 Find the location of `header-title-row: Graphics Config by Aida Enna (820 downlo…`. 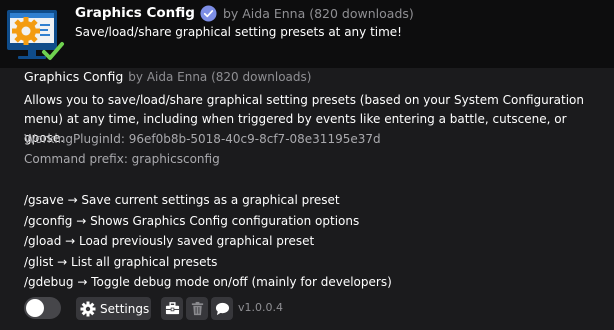

header-title-row: Graphics Config by Aida Enna (820 downlo… is located at coordinates (244, 13).